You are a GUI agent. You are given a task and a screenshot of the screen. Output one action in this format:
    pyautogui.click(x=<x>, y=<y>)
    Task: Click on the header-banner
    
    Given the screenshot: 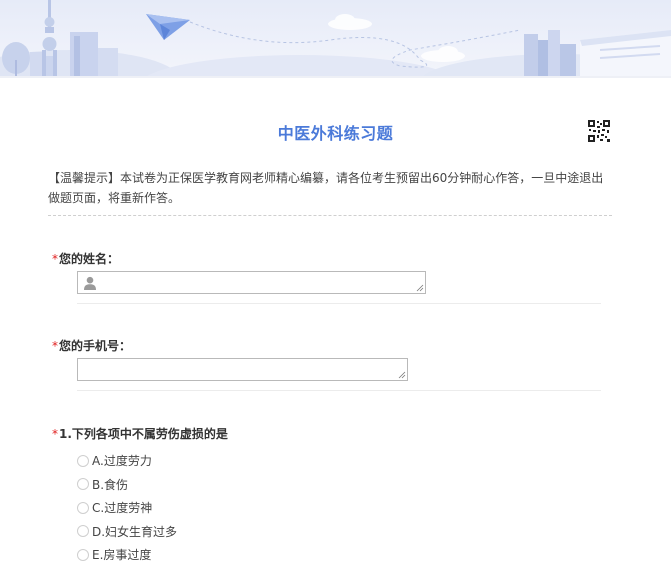 What is the action you would take?
    pyautogui.click(x=335, y=39)
    